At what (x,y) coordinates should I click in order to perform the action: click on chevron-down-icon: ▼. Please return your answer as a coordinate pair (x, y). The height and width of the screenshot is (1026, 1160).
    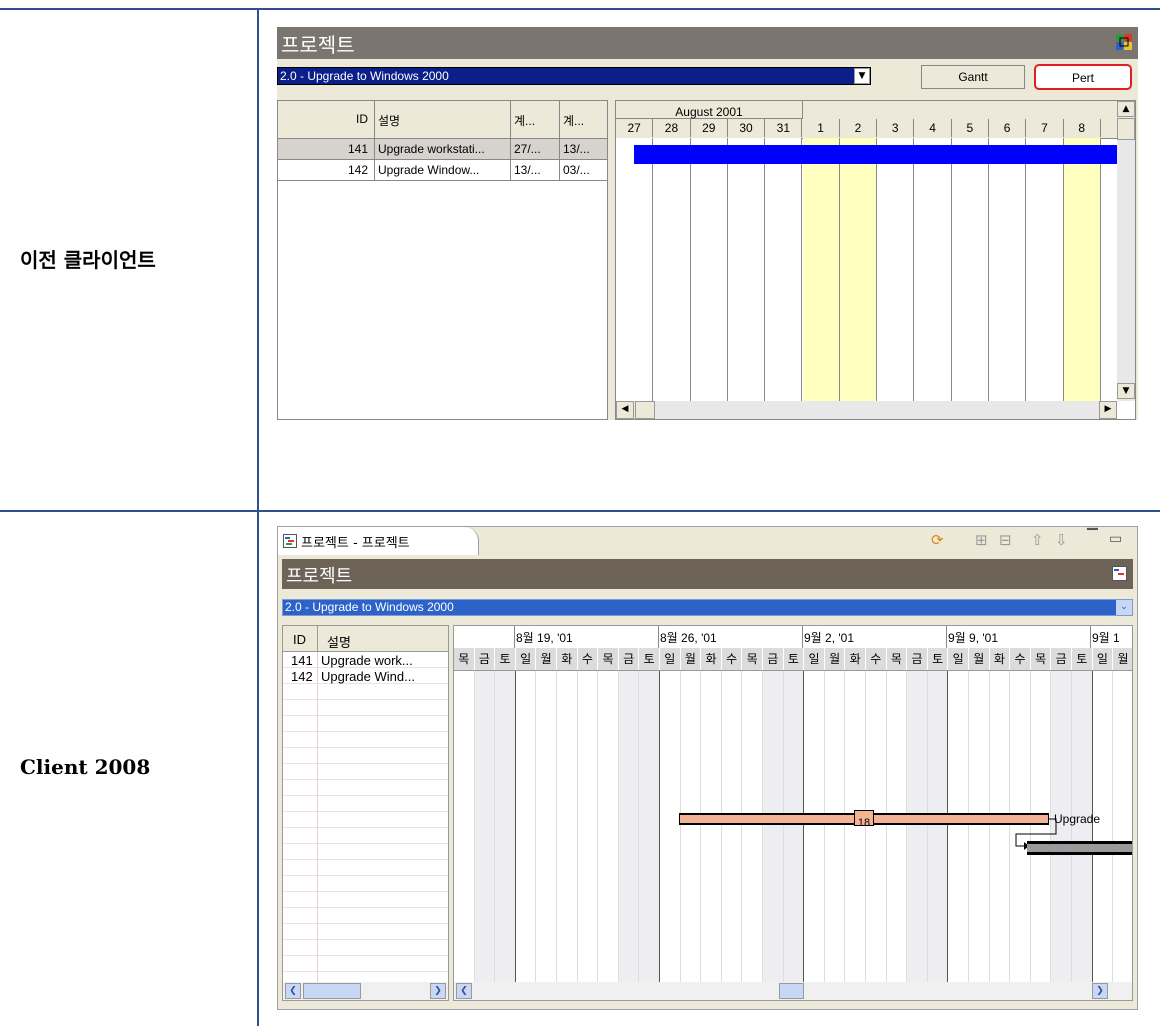
    Looking at the image, I should click on (862, 76).